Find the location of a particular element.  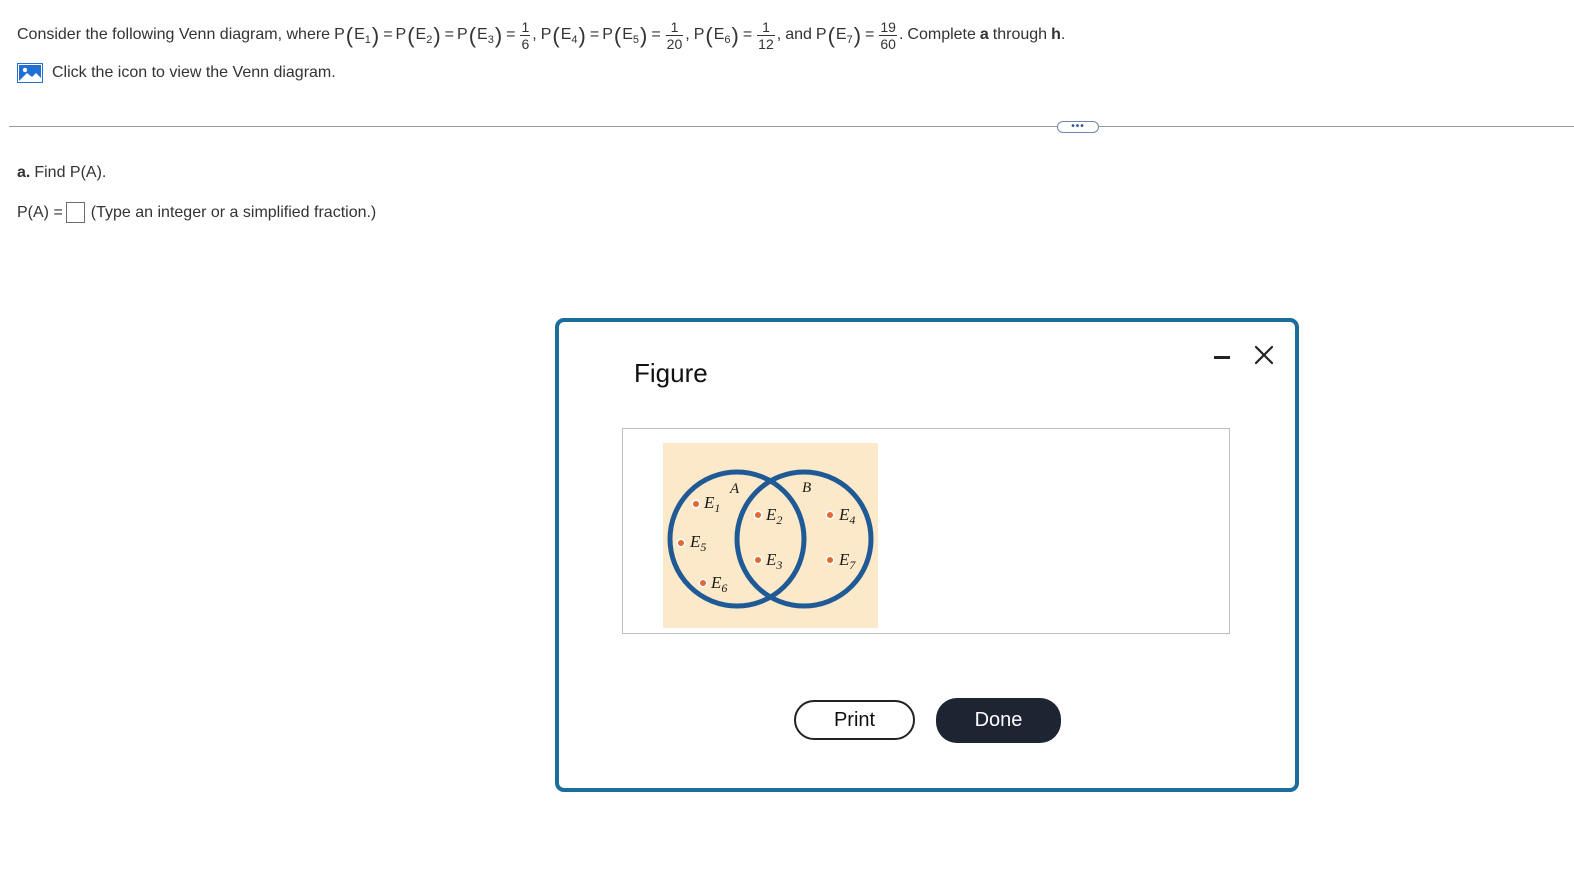

print-button: Print is located at coordinates (854, 720).